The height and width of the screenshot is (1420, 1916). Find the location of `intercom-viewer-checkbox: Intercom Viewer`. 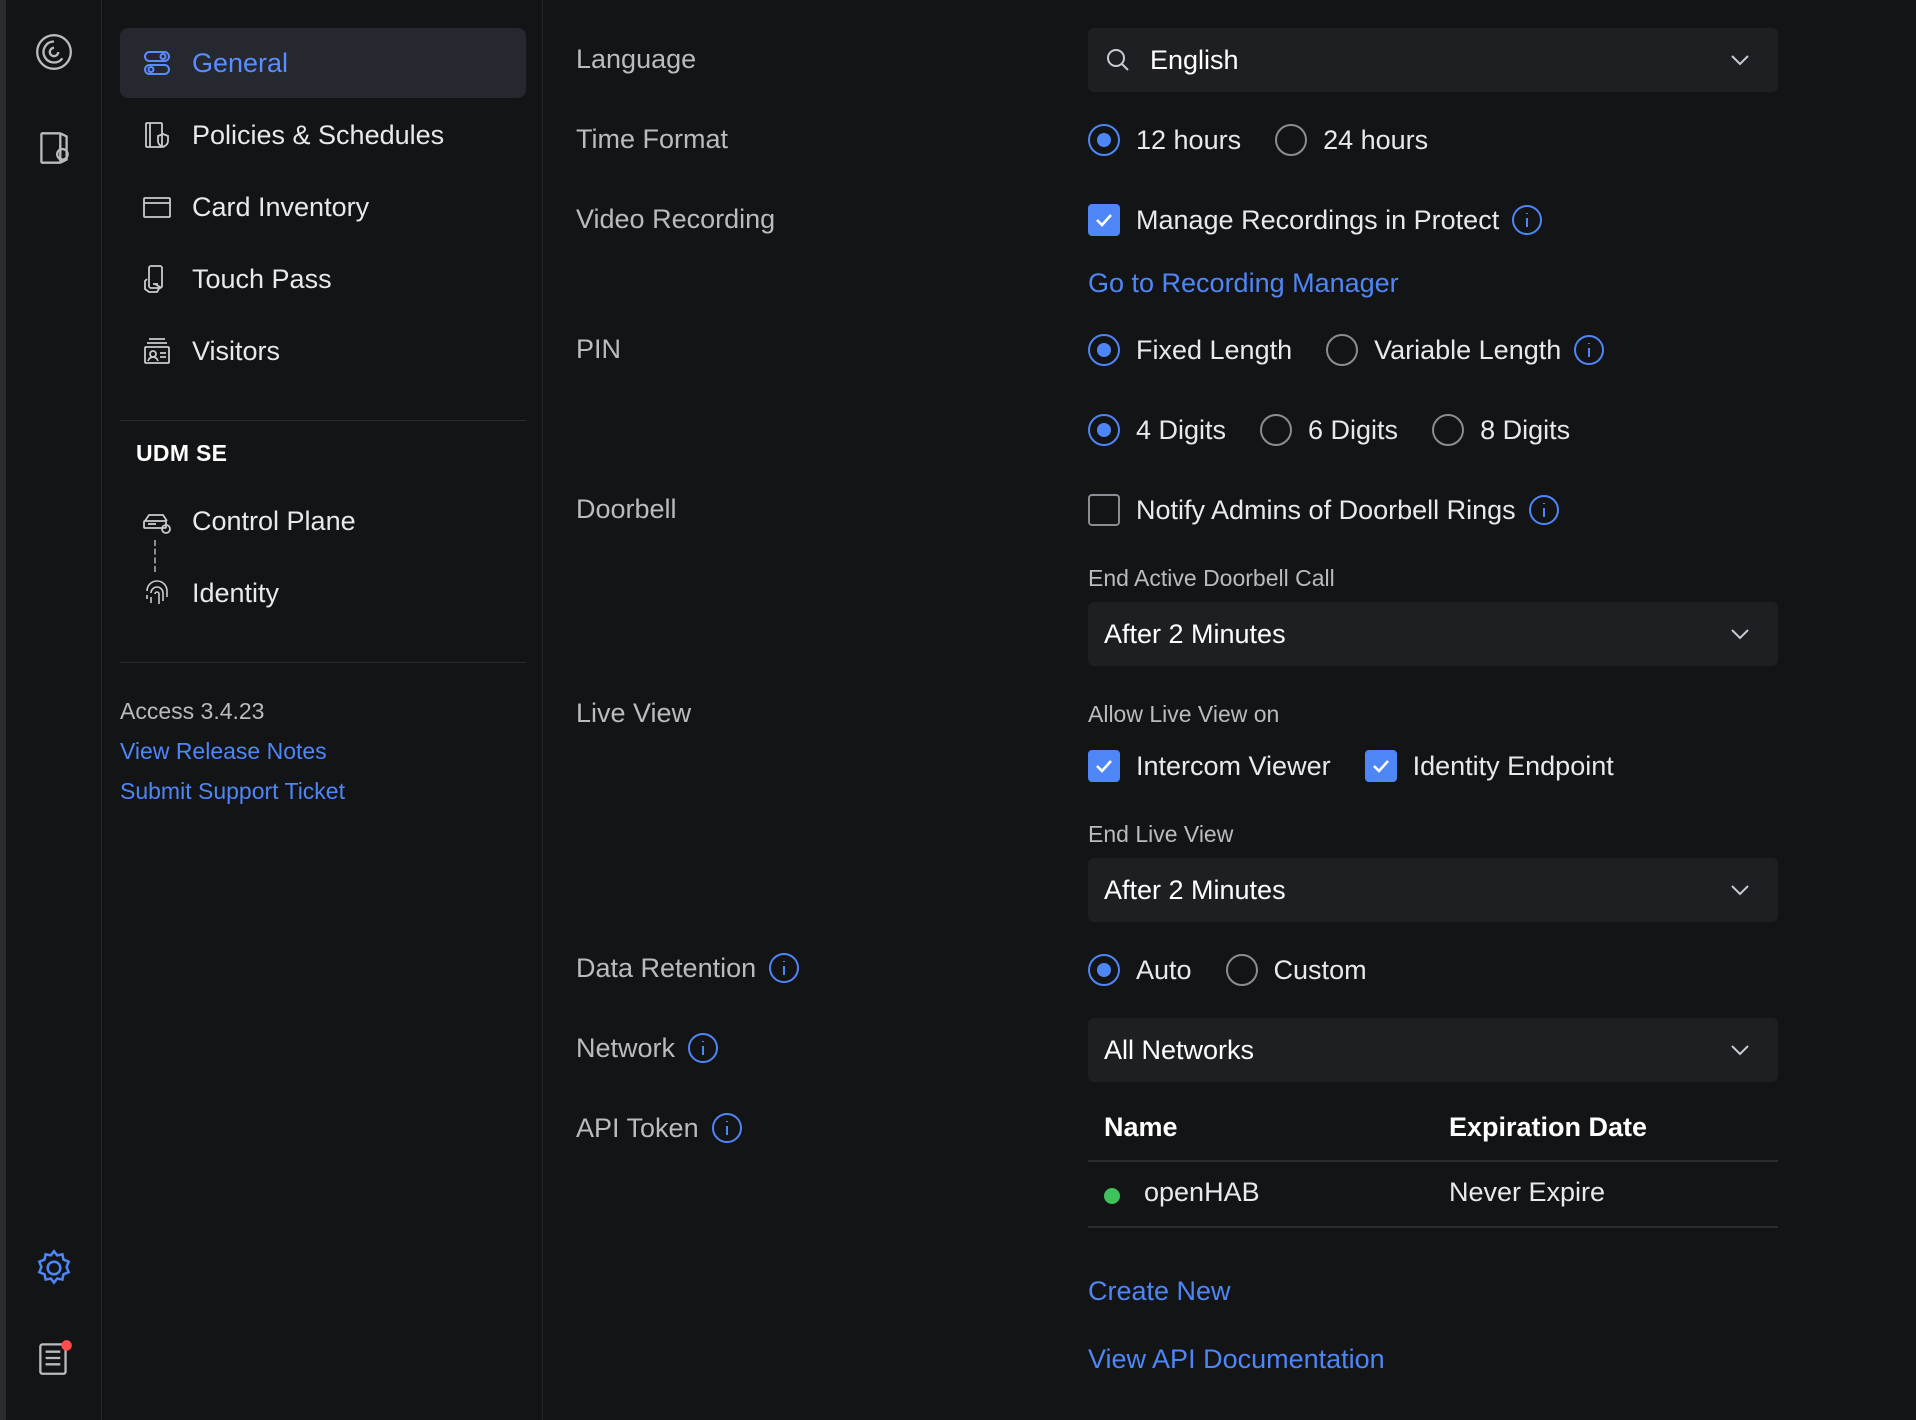

intercom-viewer-checkbox: Intercom Viewer is located at coordinates (1209, 766).